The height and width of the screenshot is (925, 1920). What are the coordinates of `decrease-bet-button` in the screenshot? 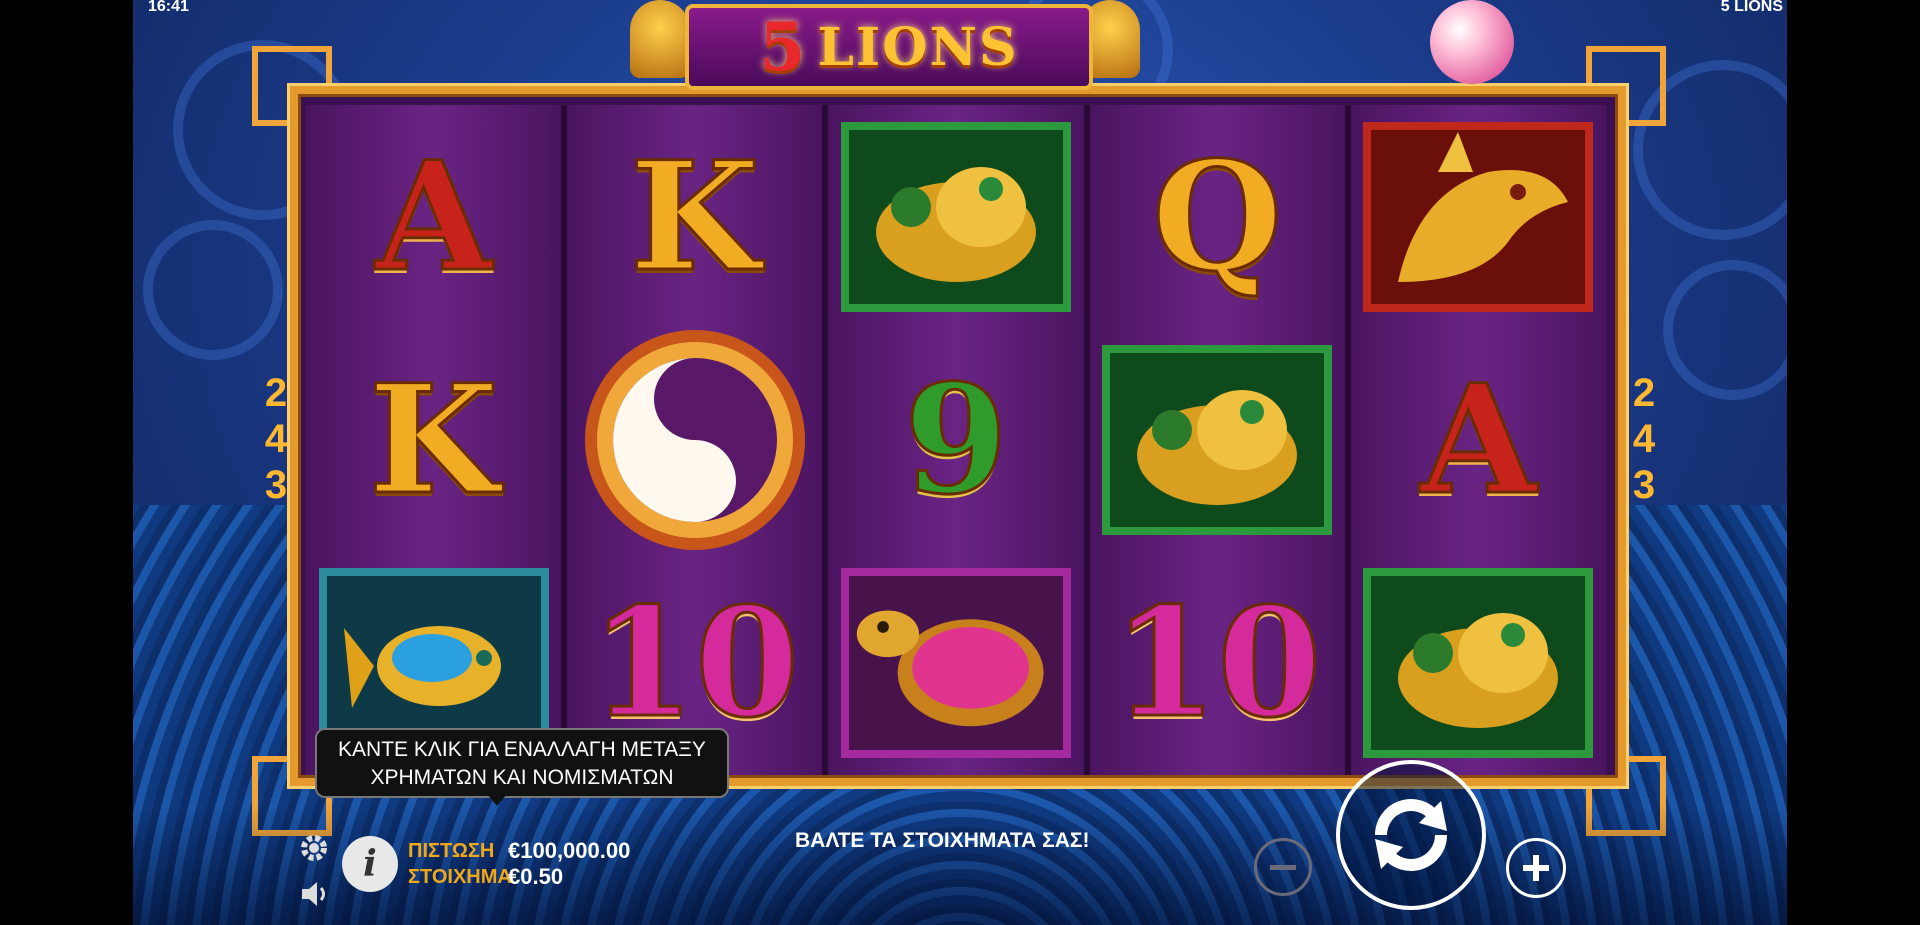 It's located at (1283, 867).